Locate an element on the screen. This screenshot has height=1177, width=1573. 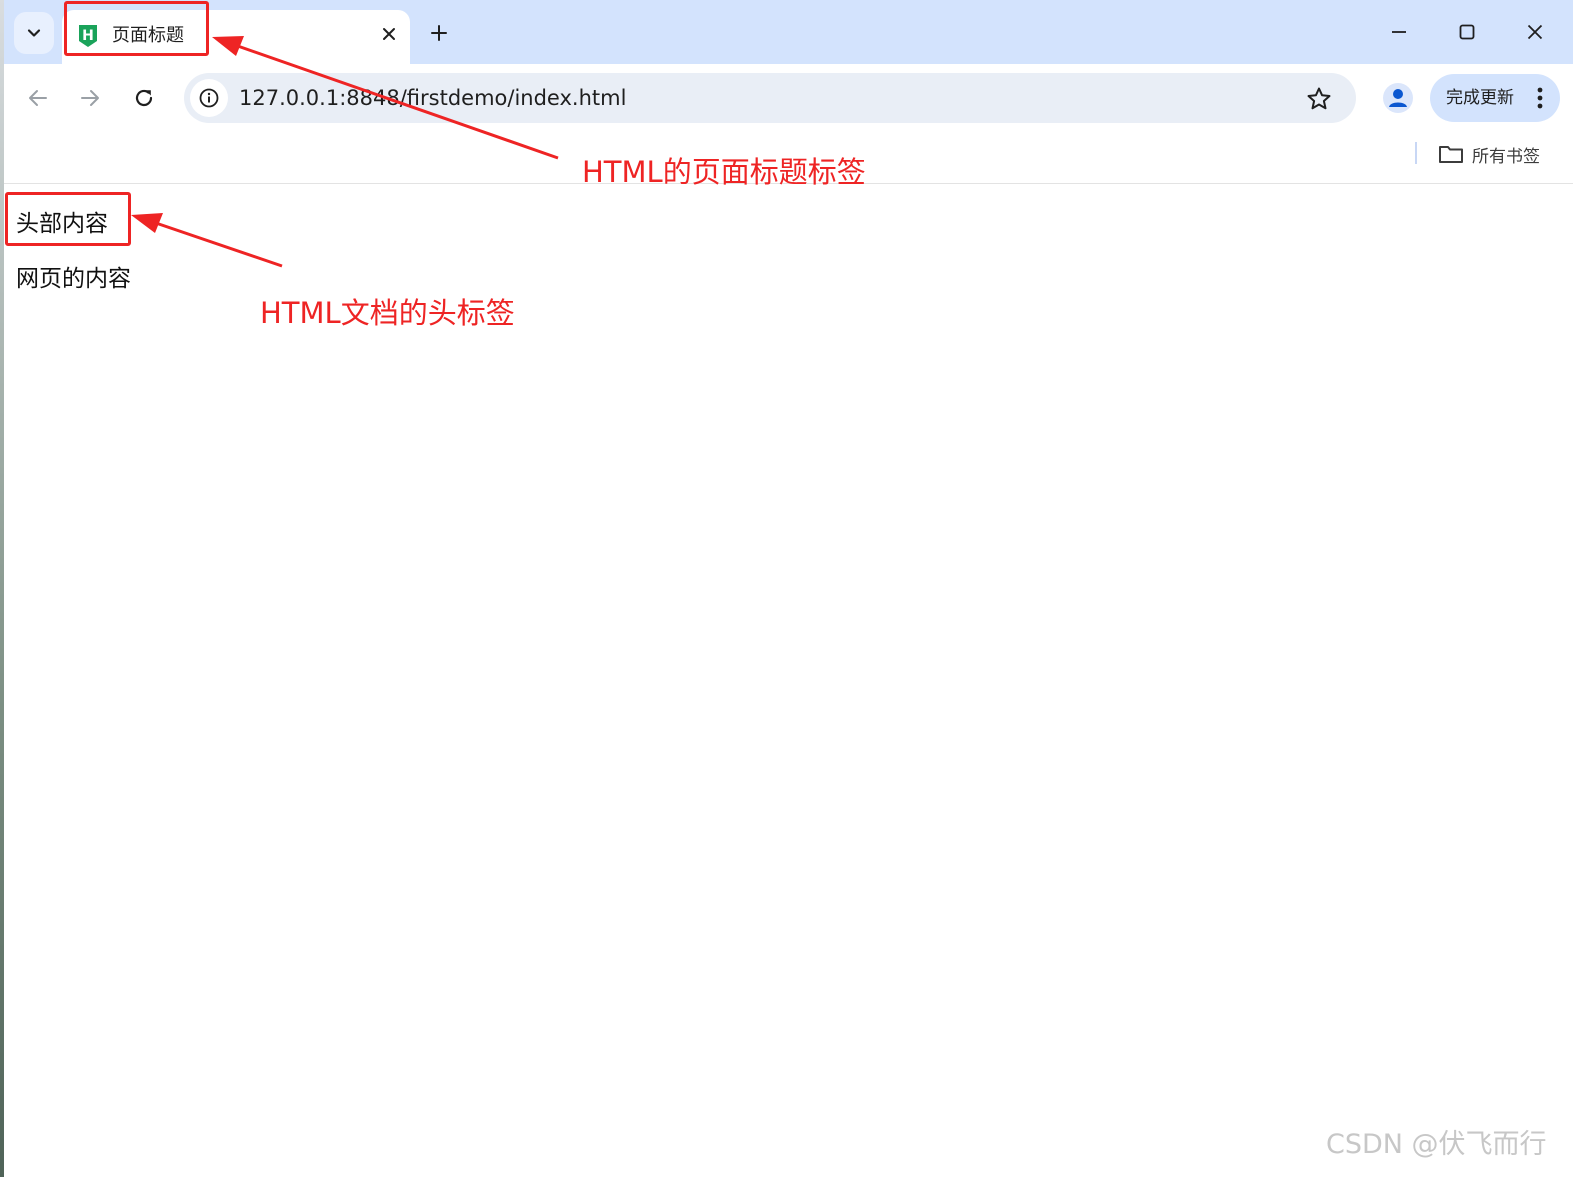
update-label: 完成更新 is located at coordinates (1480, 98).